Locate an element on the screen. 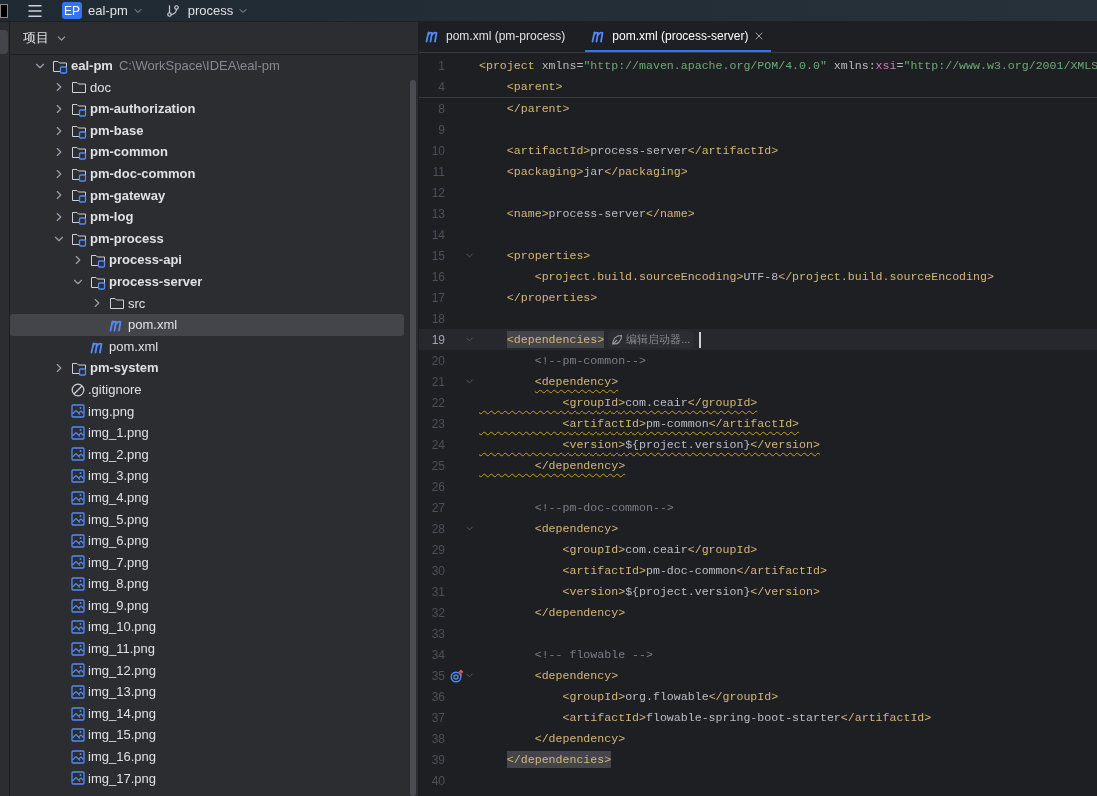  tree-item: pm-log is located at coordinates (207, 217).